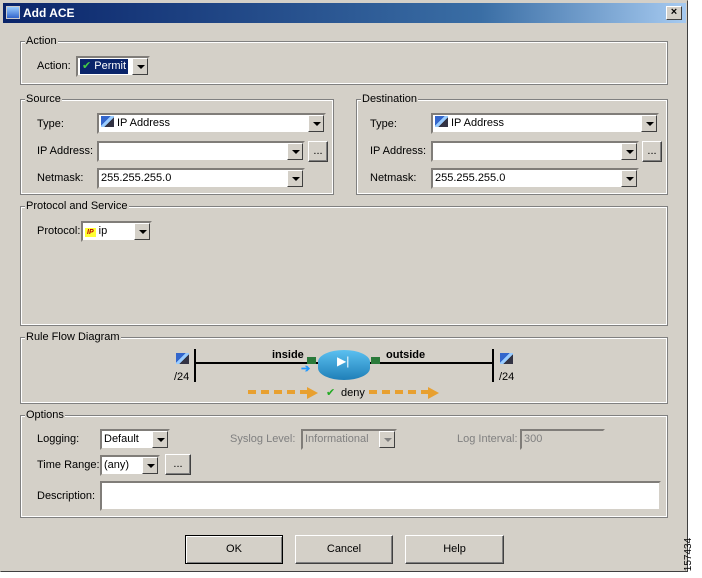  I want to click on right-network-icon, so click(506, 358).